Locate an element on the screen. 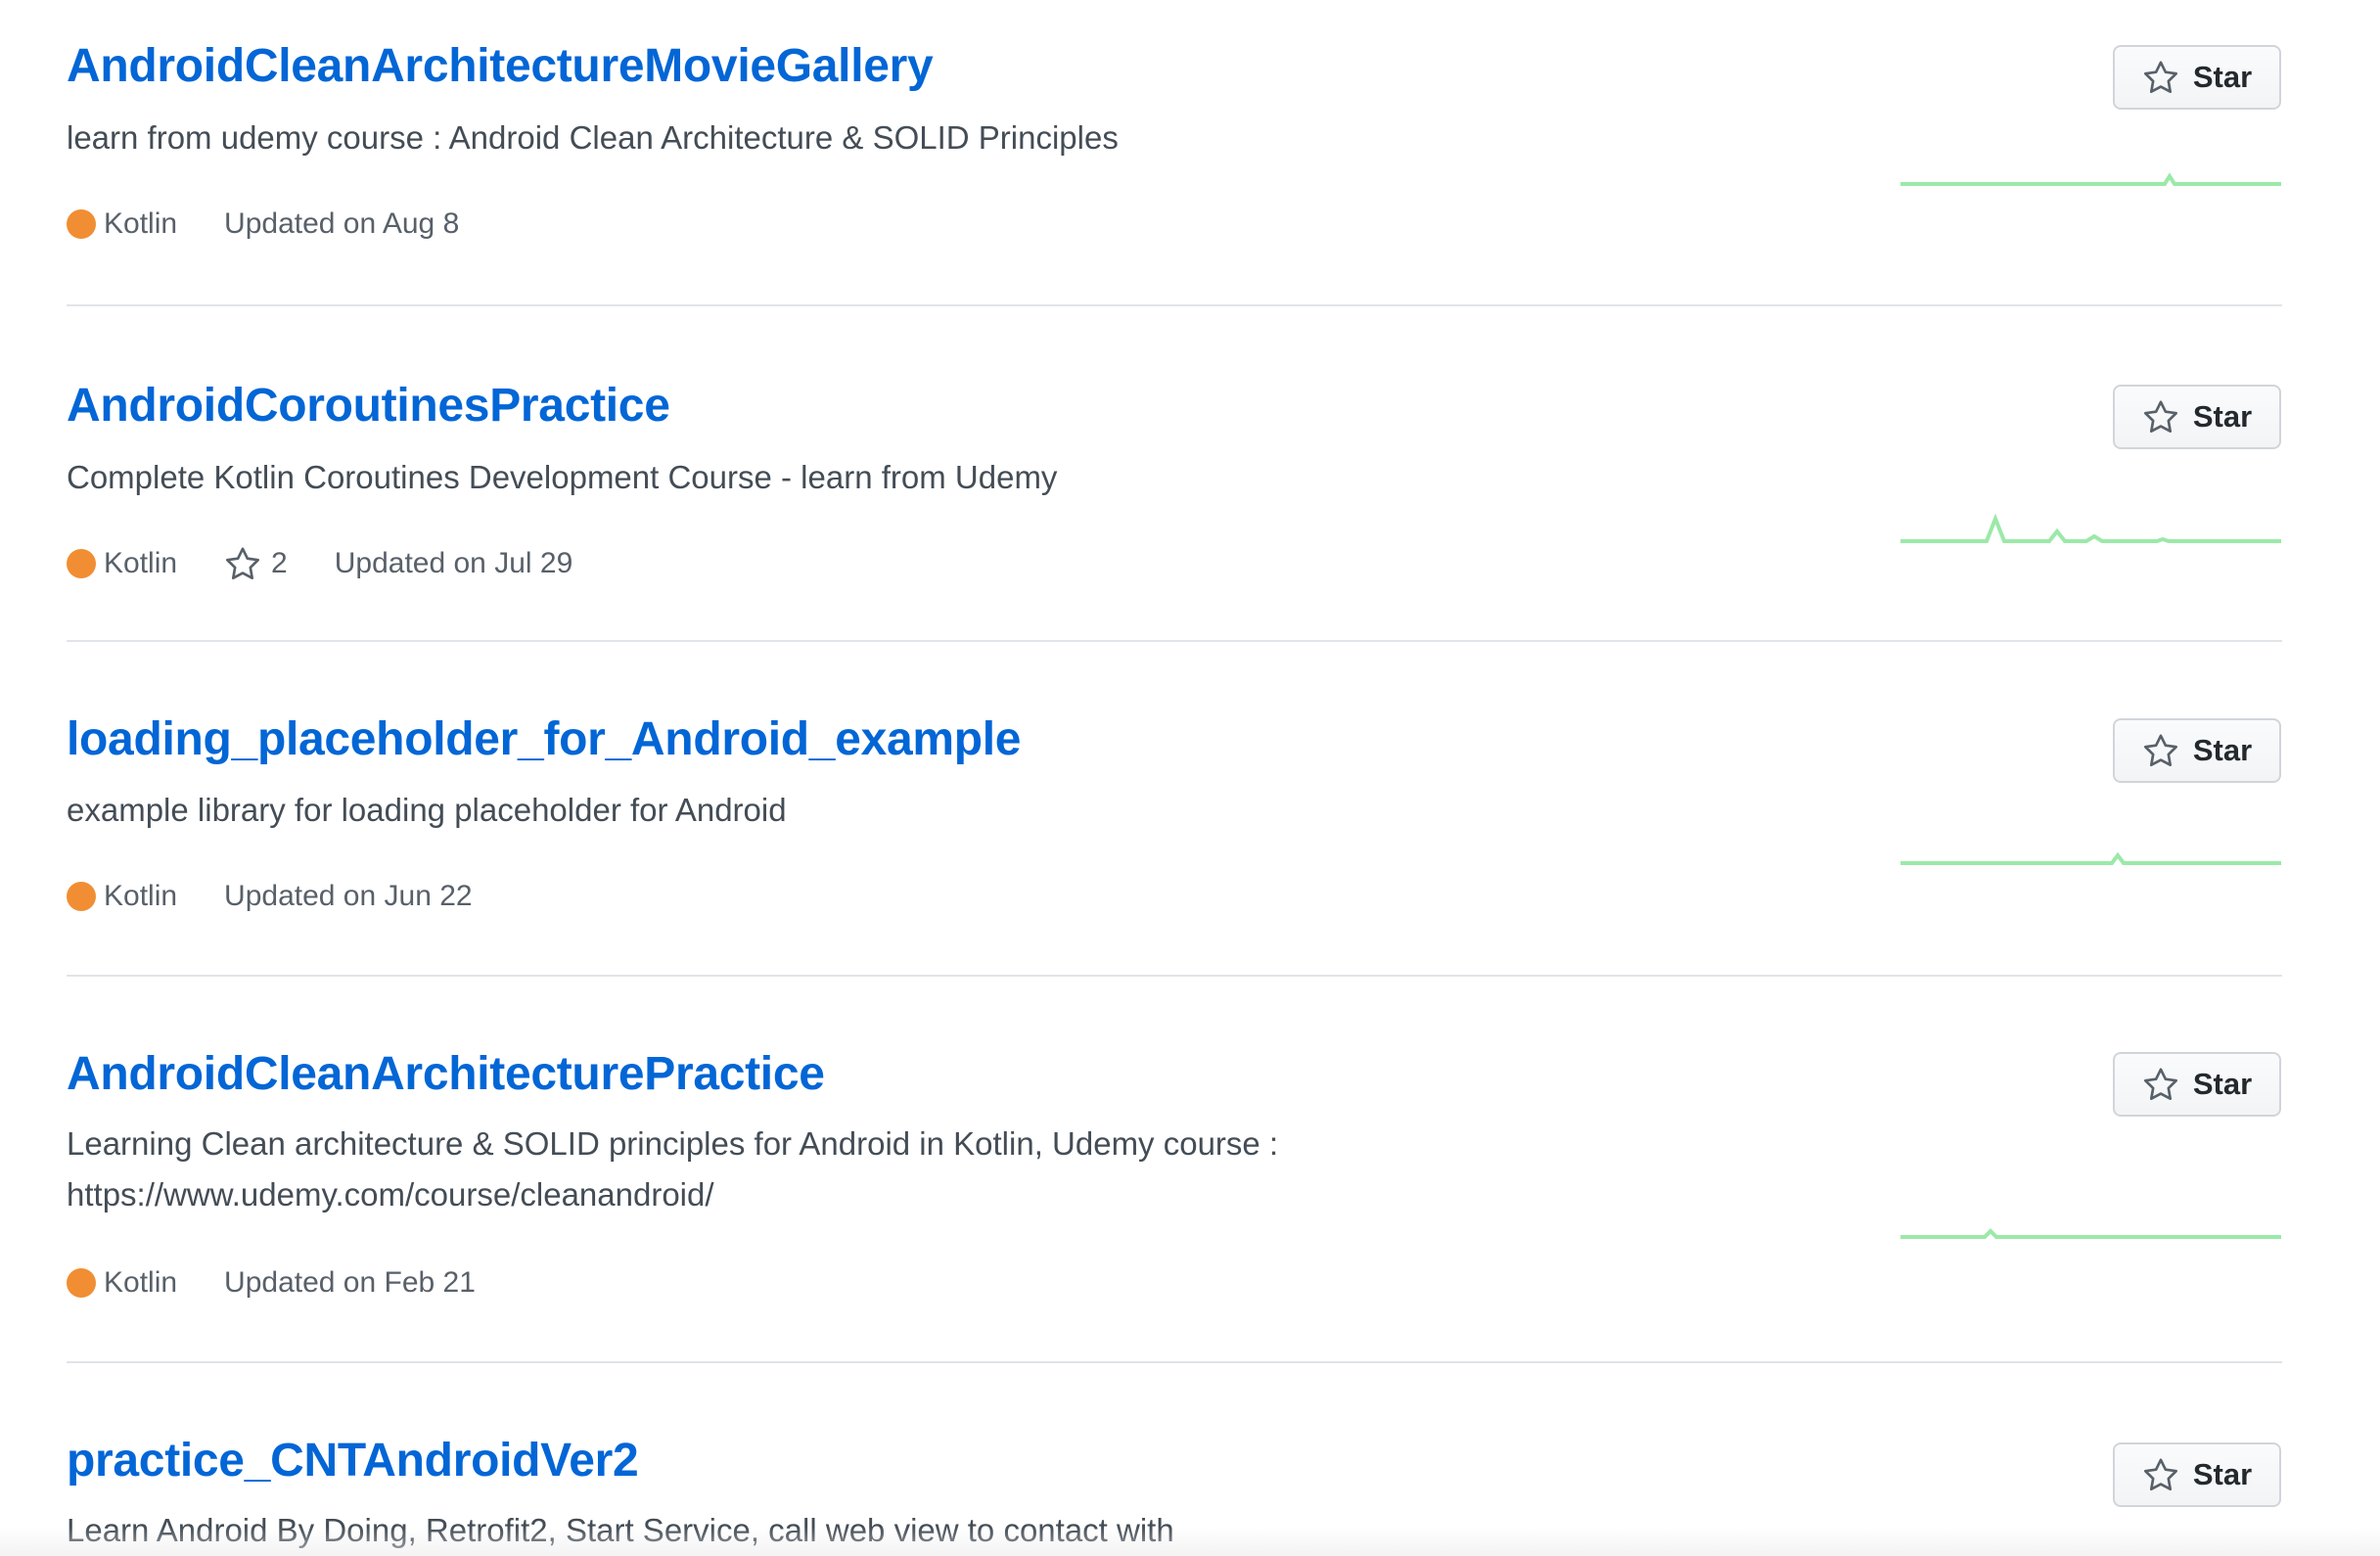  repo-updated: Updated on Aug 8 is located at coordinates (342, 223).